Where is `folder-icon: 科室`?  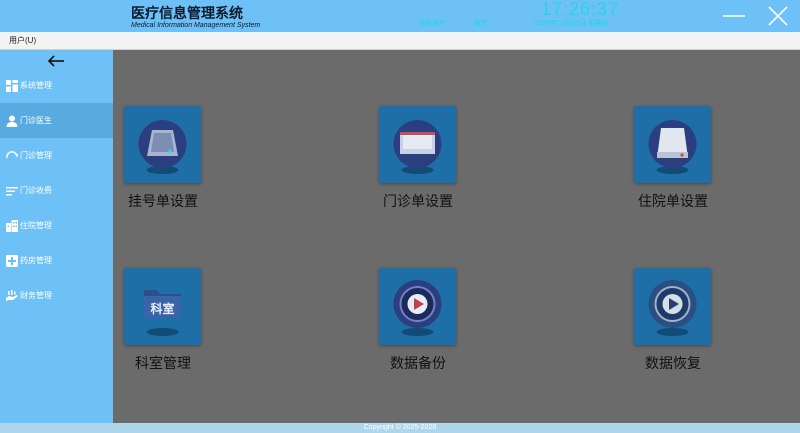
folder-icon: 科室 is located at coordinates (162, 313).